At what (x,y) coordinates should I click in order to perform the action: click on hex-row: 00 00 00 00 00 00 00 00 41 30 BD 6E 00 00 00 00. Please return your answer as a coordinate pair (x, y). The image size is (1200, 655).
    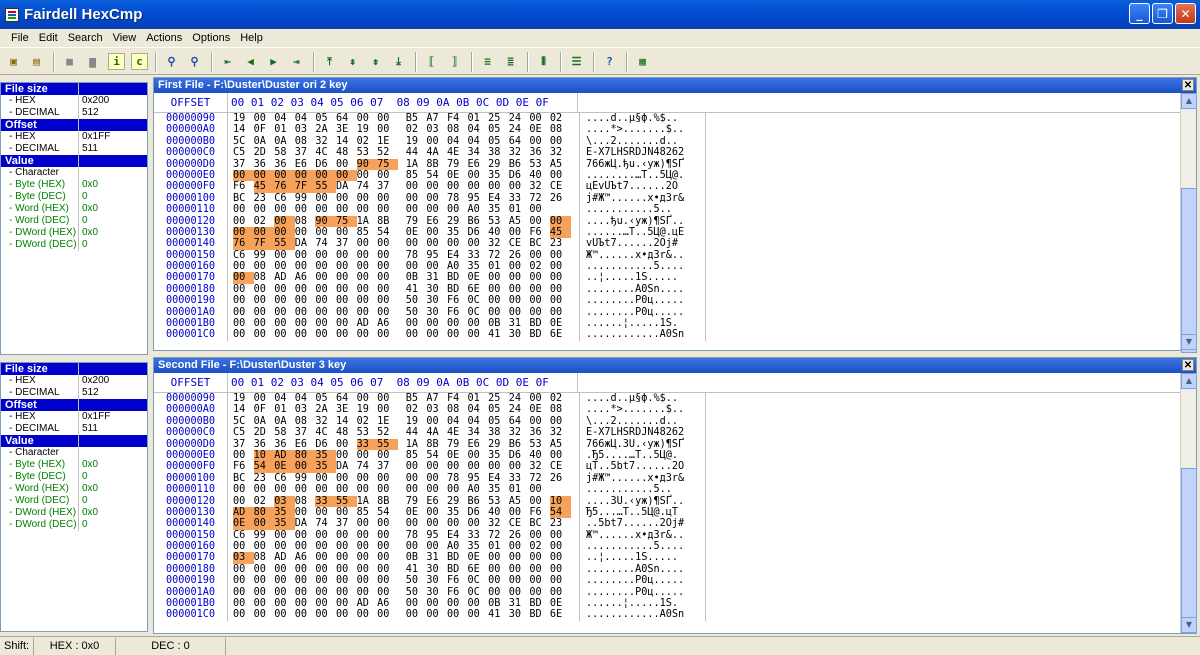
    Looking at the image, I should click on (404, 569).